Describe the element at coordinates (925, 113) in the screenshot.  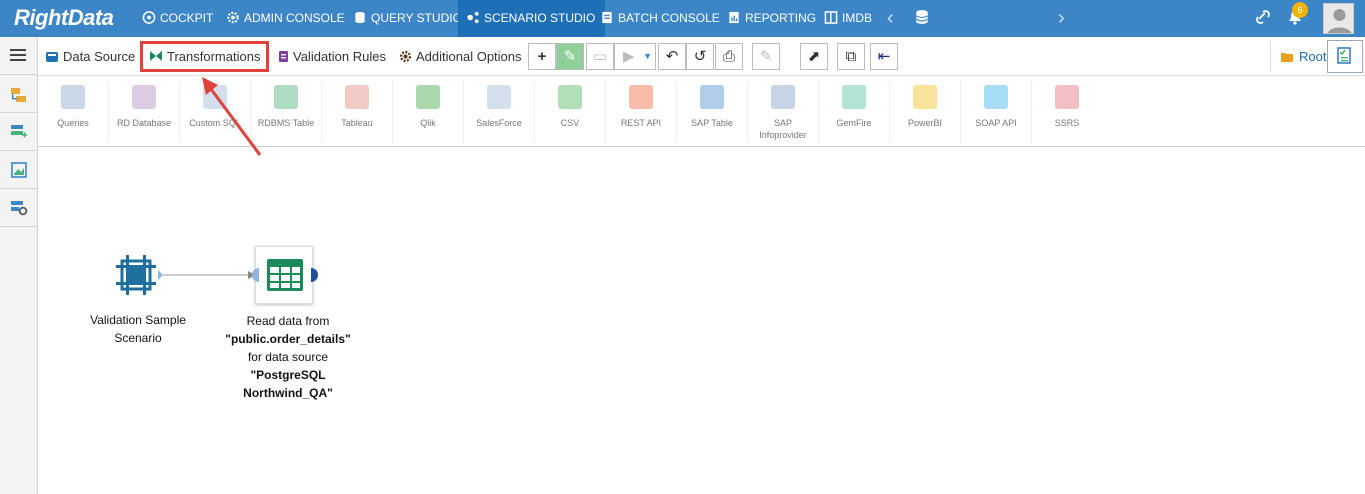
I see `ribbon-item-powerbi: PowerBI` at that location.